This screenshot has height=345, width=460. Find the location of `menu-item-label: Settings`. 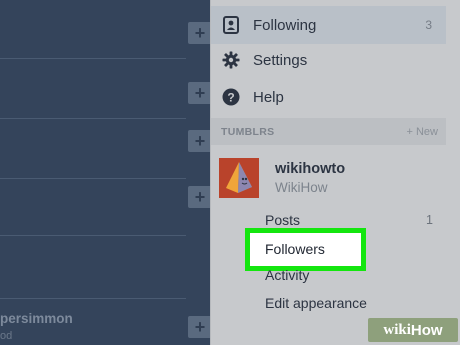

menu-item-label: Settings is located at coordinates (280, 60).